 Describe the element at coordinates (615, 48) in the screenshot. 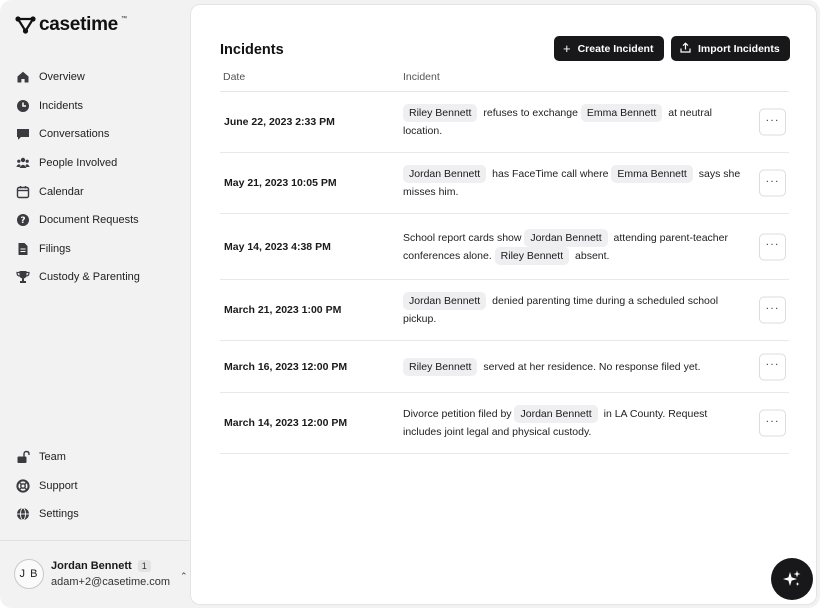

I see `create-incident-label: Create Incident` at that location.